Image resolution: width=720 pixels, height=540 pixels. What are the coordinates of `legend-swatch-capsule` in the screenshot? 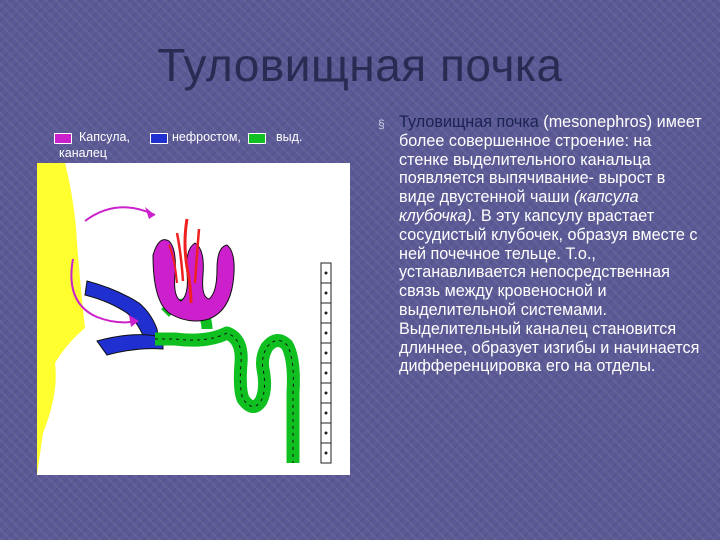 It's located at (63, 138).